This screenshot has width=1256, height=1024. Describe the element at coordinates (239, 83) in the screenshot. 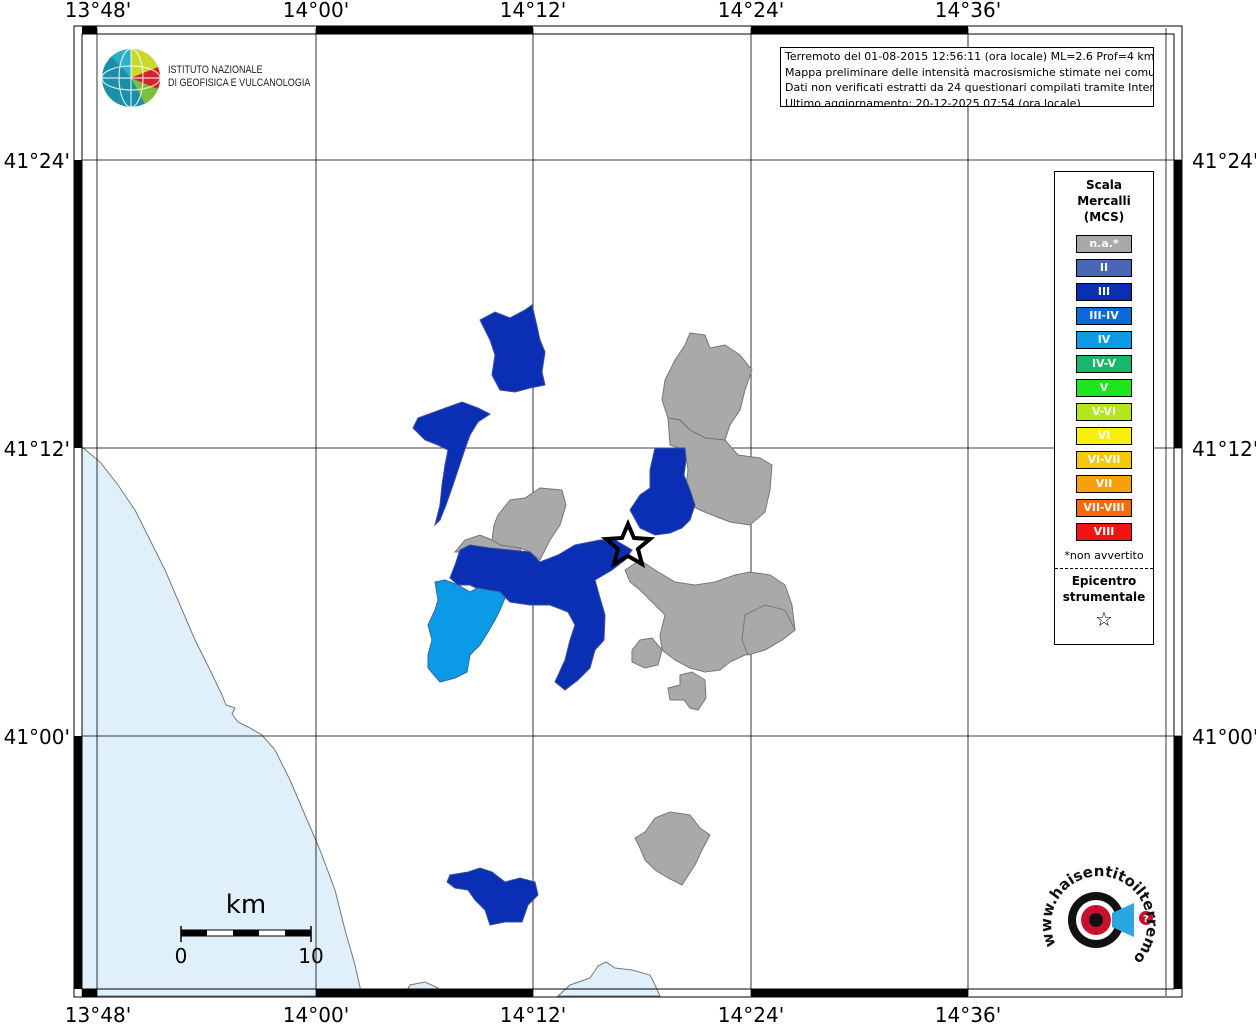

I see `logo-line2: DI GEOFISICA E VULCANOLOGIA` at that location.